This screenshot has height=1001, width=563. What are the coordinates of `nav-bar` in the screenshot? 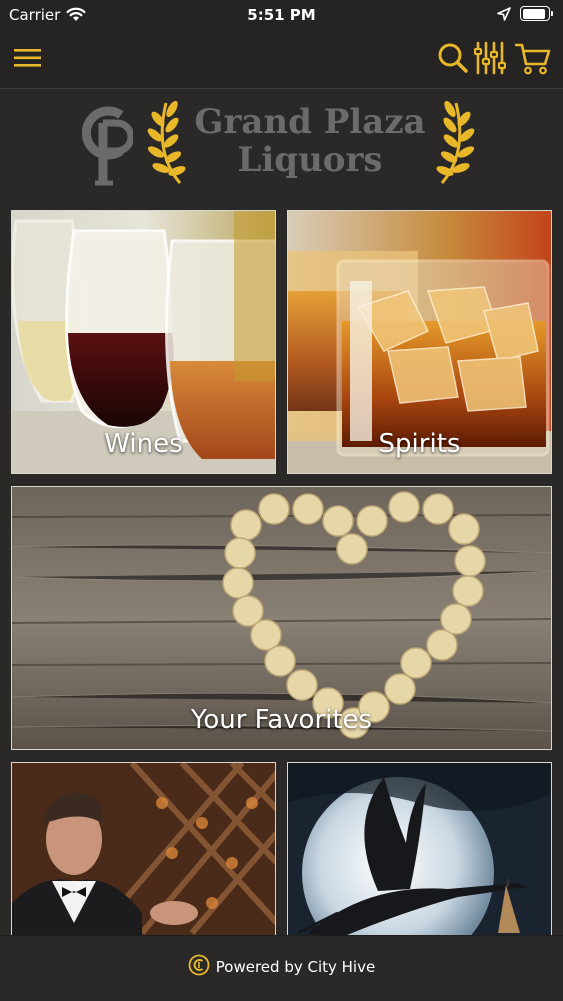 It's located at (281, 59).